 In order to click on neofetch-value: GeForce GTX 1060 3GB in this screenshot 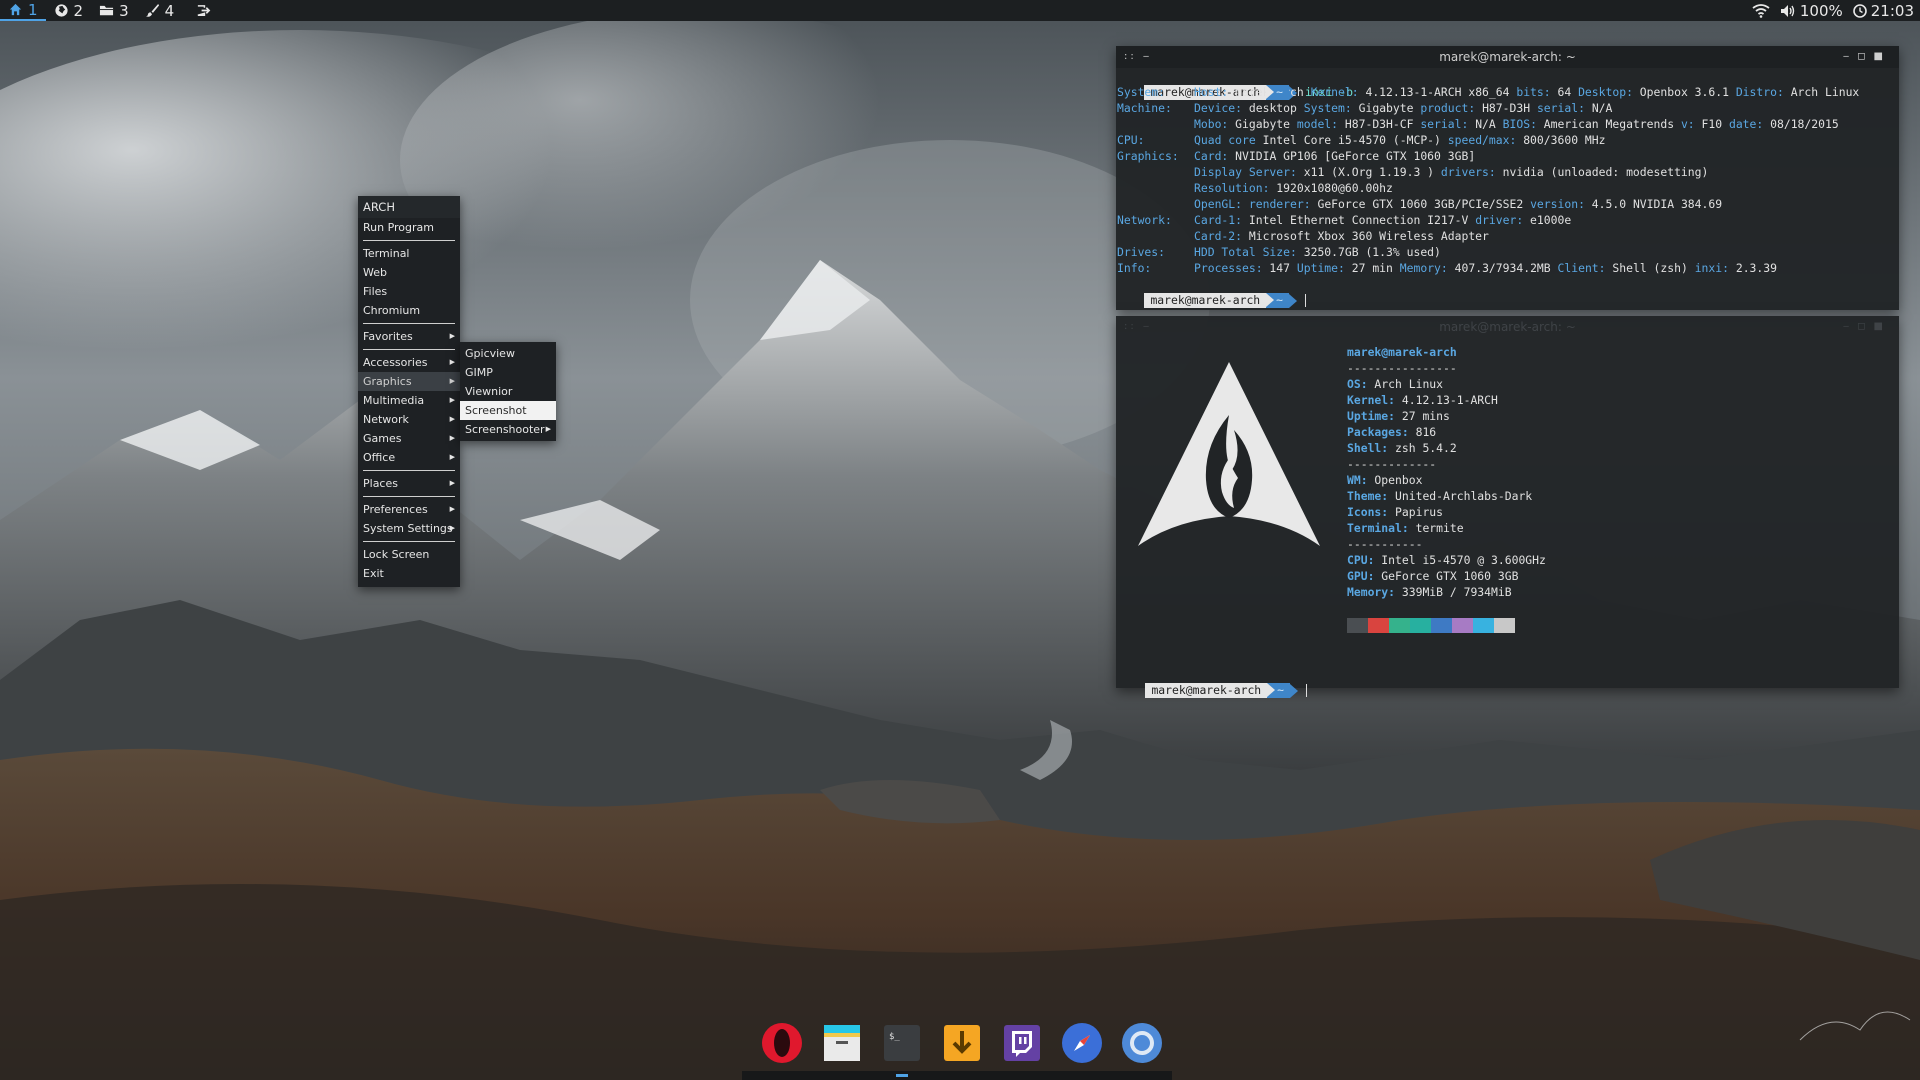, I will do `click(1446, 576)`.